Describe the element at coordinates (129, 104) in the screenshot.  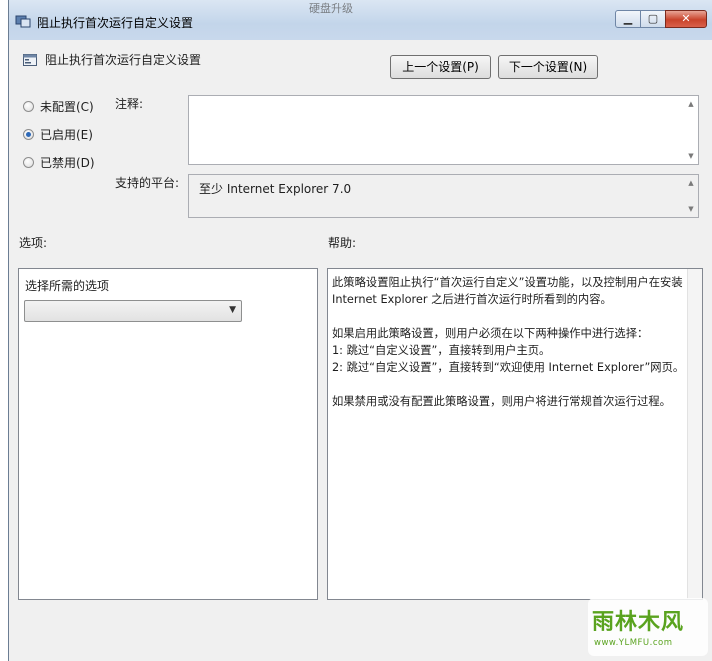
I see `comment-label: 注释:` at that location.